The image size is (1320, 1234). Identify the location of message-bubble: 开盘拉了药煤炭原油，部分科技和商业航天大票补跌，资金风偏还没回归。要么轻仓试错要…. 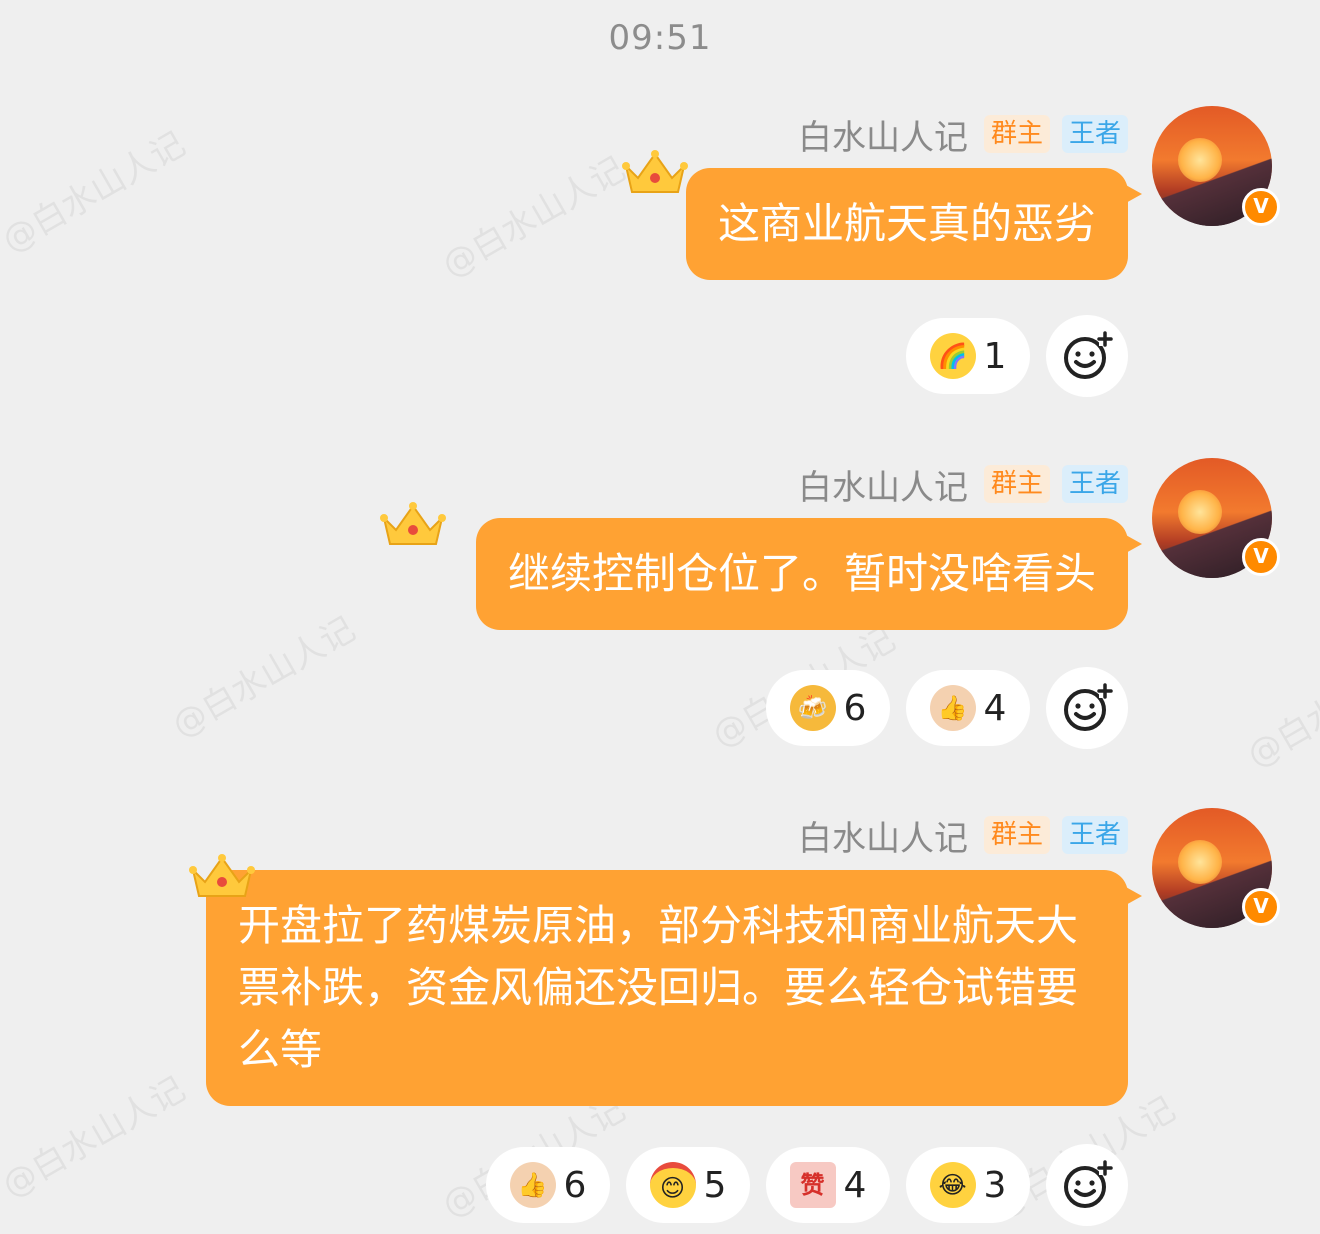
(674, 988).